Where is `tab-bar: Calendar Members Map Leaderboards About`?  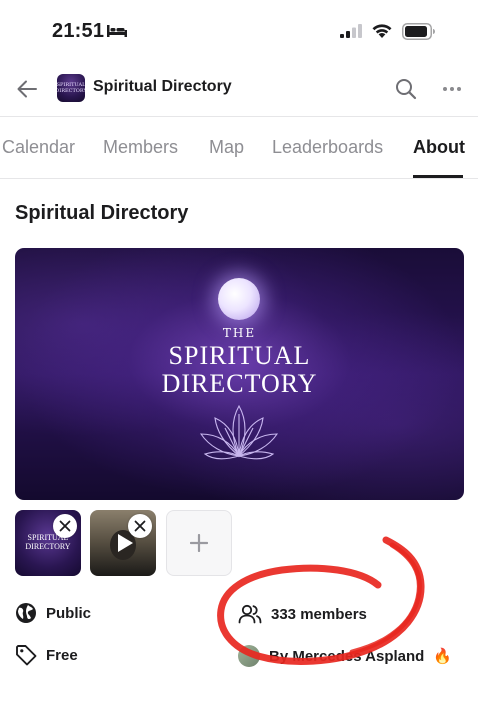 tab-bar: Calendar Members Map Leaderboards About is located at coordinates (239, 147).